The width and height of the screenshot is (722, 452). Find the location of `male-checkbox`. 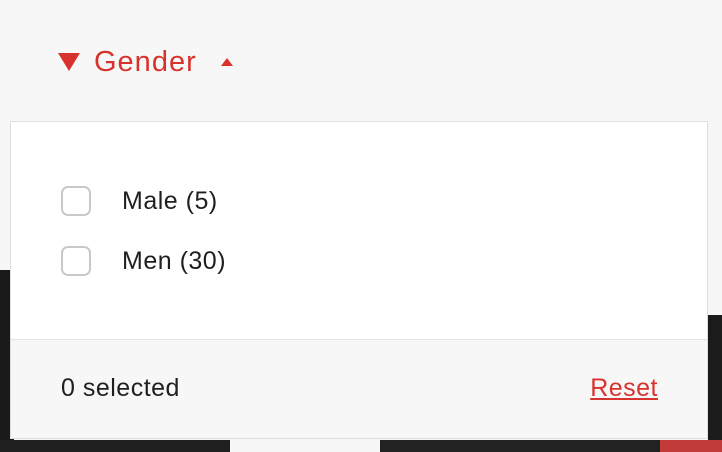

male-checkbox is located at coordinates (76, 201).